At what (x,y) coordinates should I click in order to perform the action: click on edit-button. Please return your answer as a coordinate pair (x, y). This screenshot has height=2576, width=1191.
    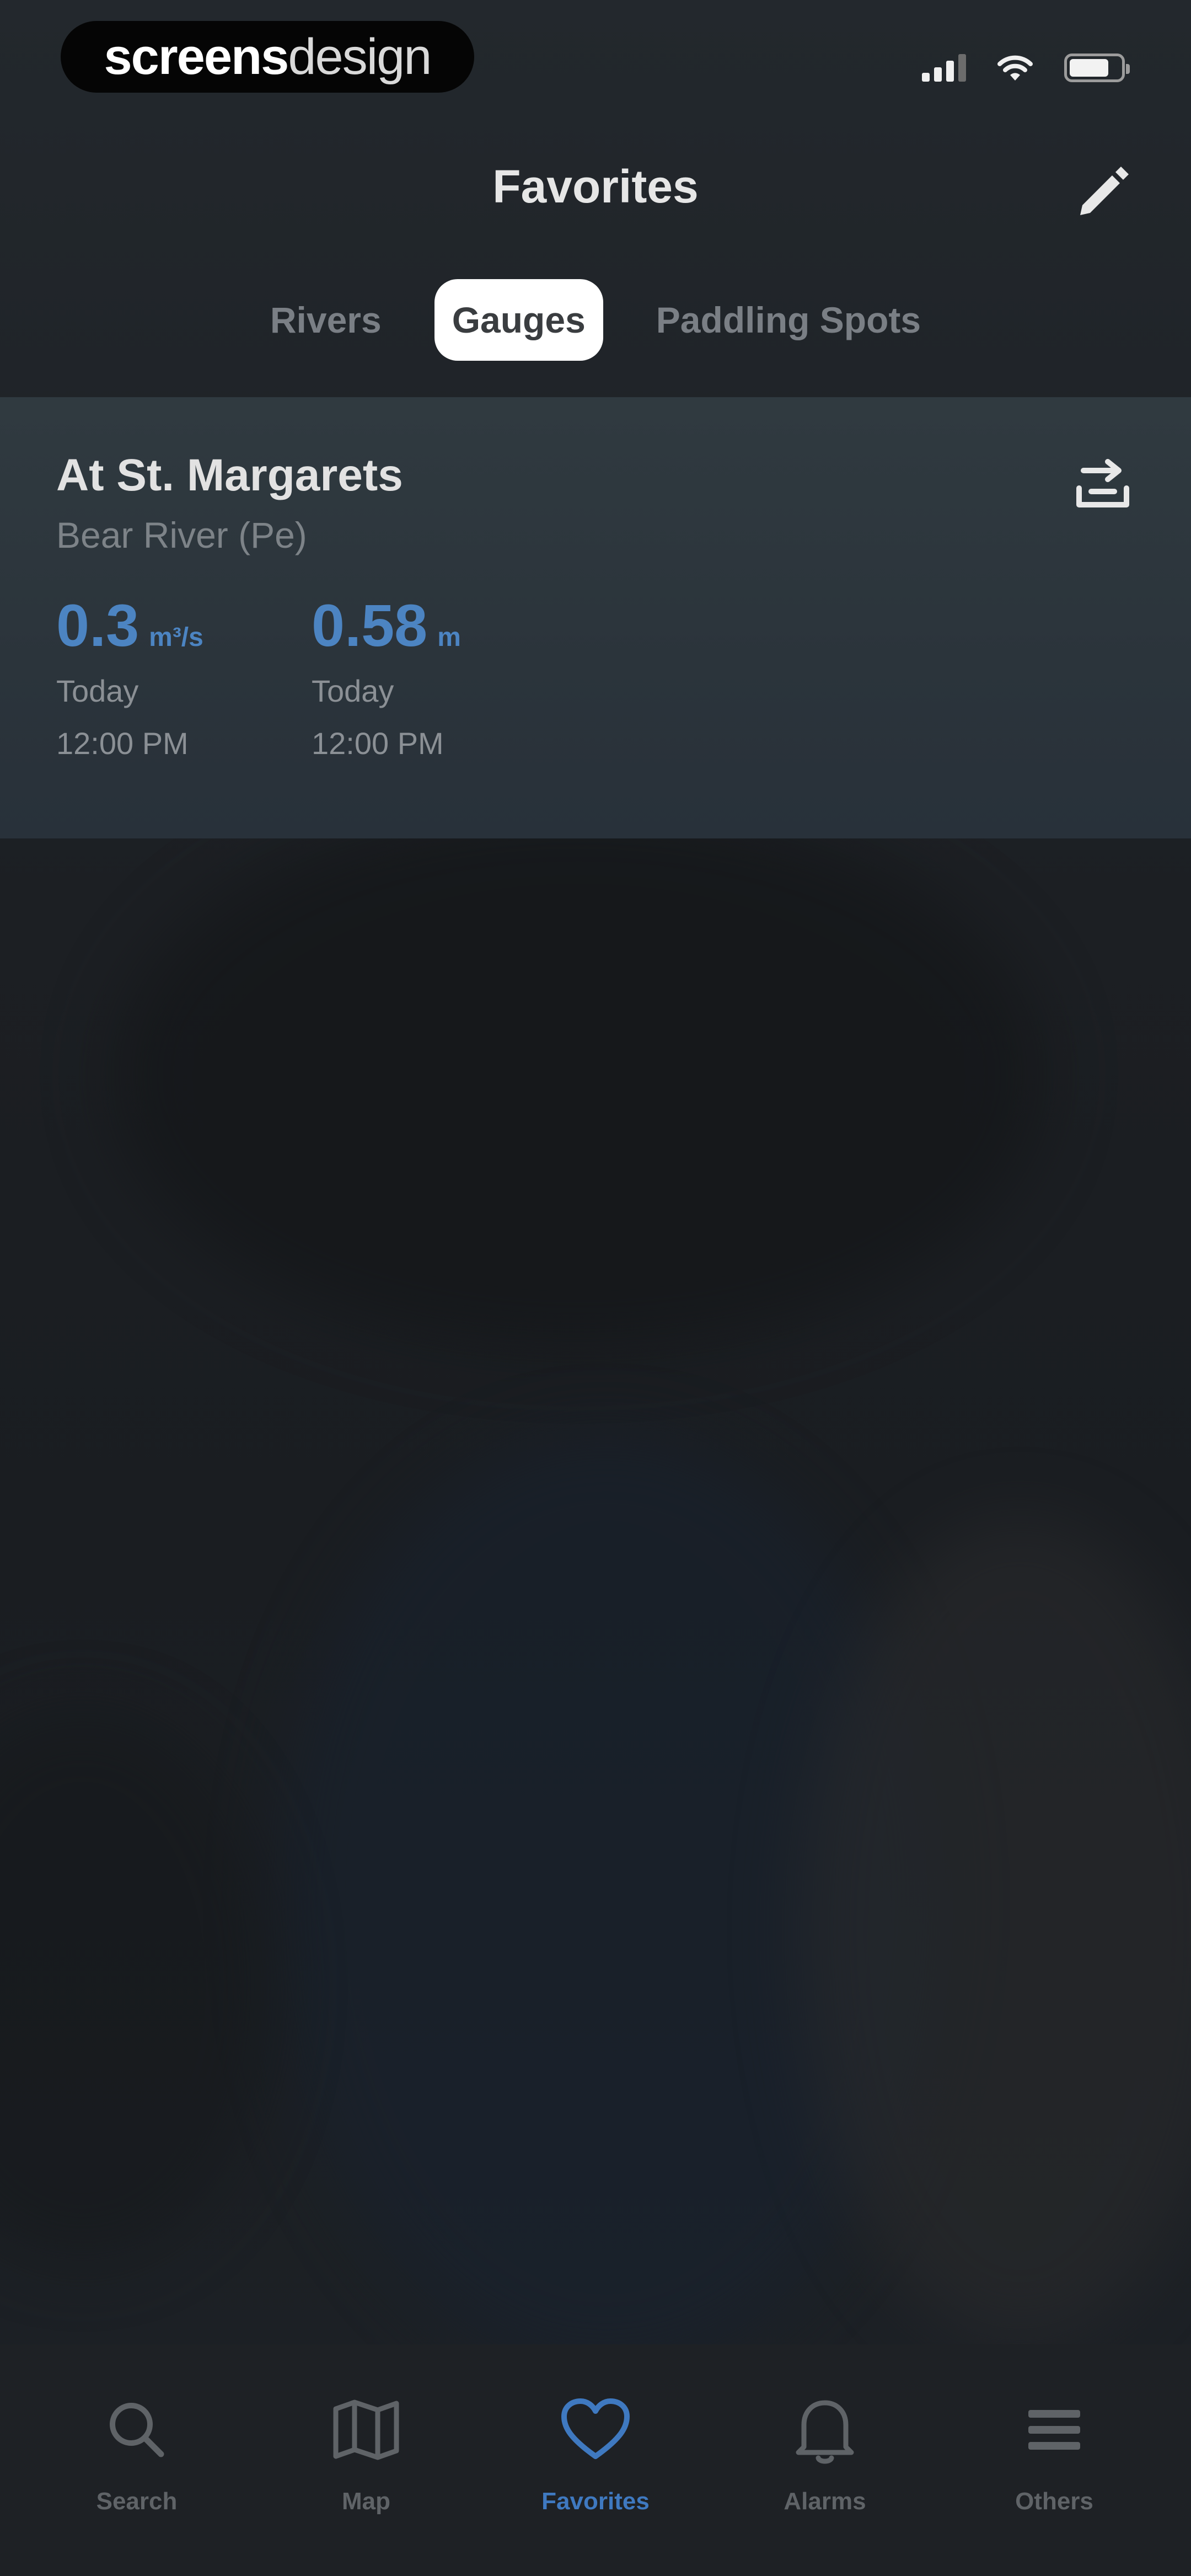
    Looking at the image, I should click on (1103, 190).